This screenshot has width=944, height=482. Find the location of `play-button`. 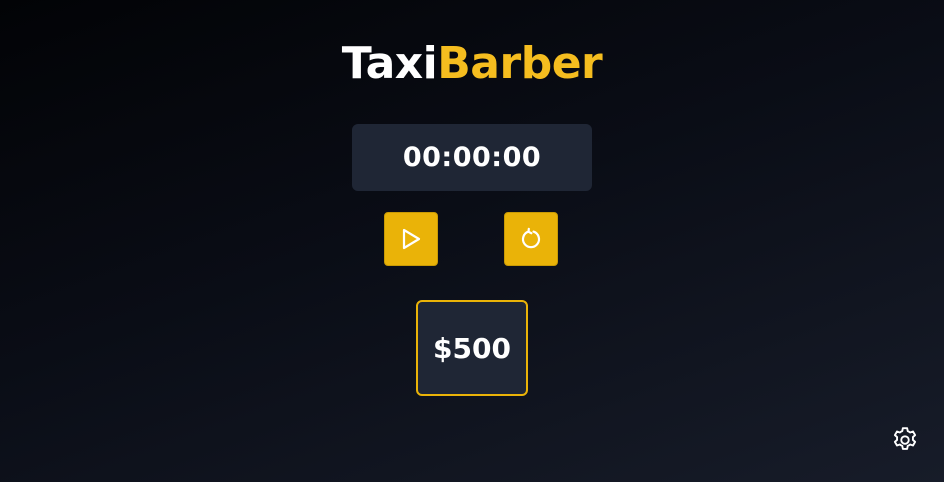

play-button is located at coordinates (411, 239).